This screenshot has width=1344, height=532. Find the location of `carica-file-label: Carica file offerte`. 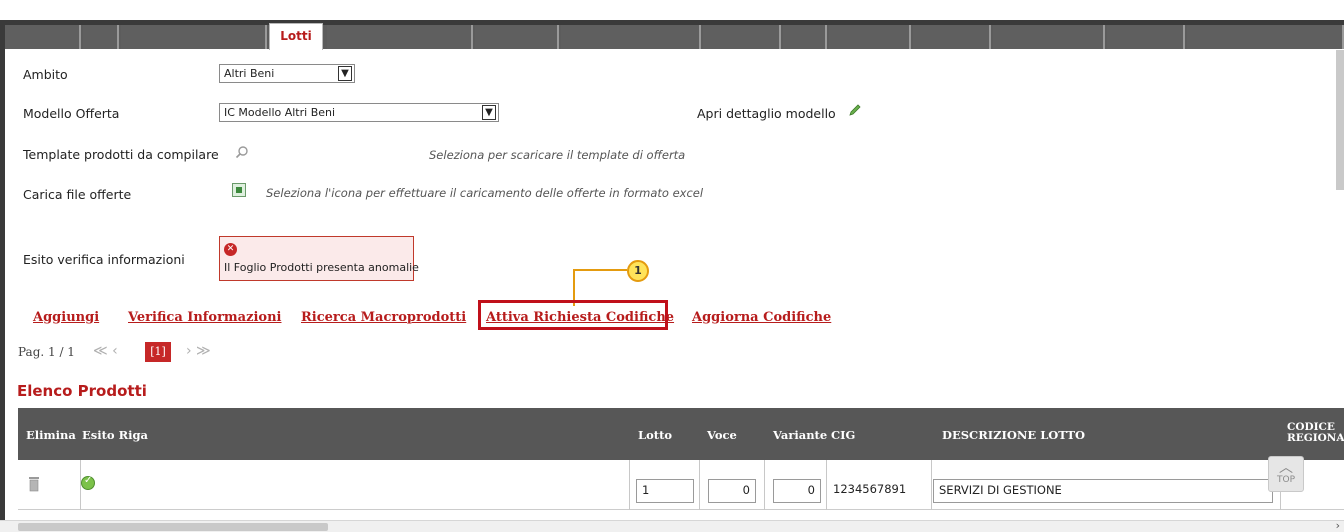

carica-file-label: Carica file offerte is located at coordinates (77, 194).